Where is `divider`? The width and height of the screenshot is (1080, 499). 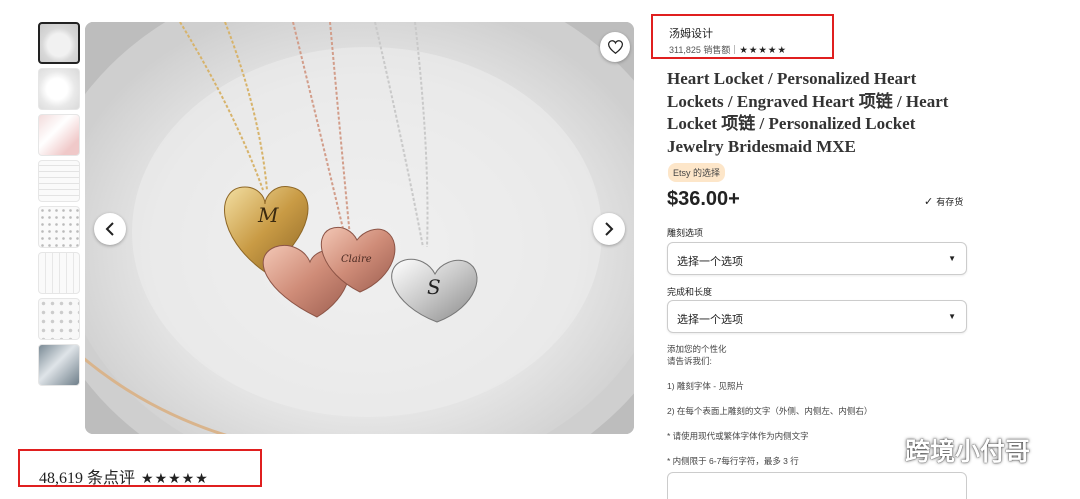
divider is located at coordinates (735, 49).